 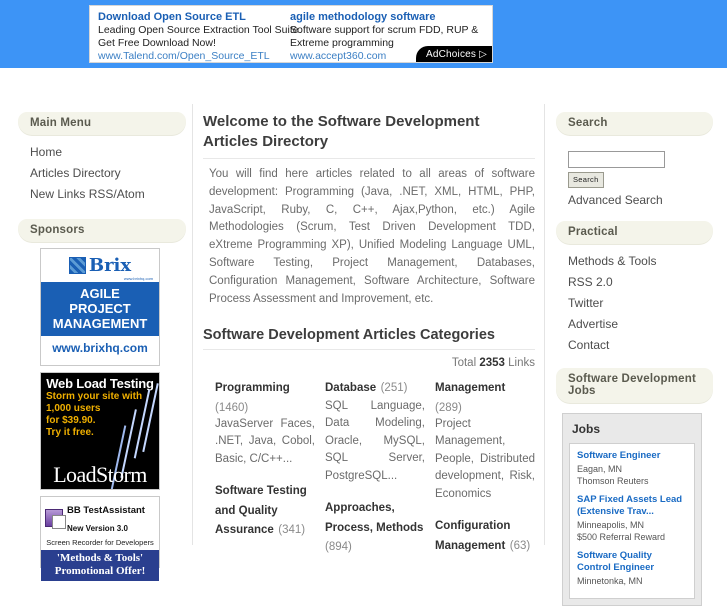 I want to click on job-title-link: Software Quality Control Engineer, so click(x=632, y=562).